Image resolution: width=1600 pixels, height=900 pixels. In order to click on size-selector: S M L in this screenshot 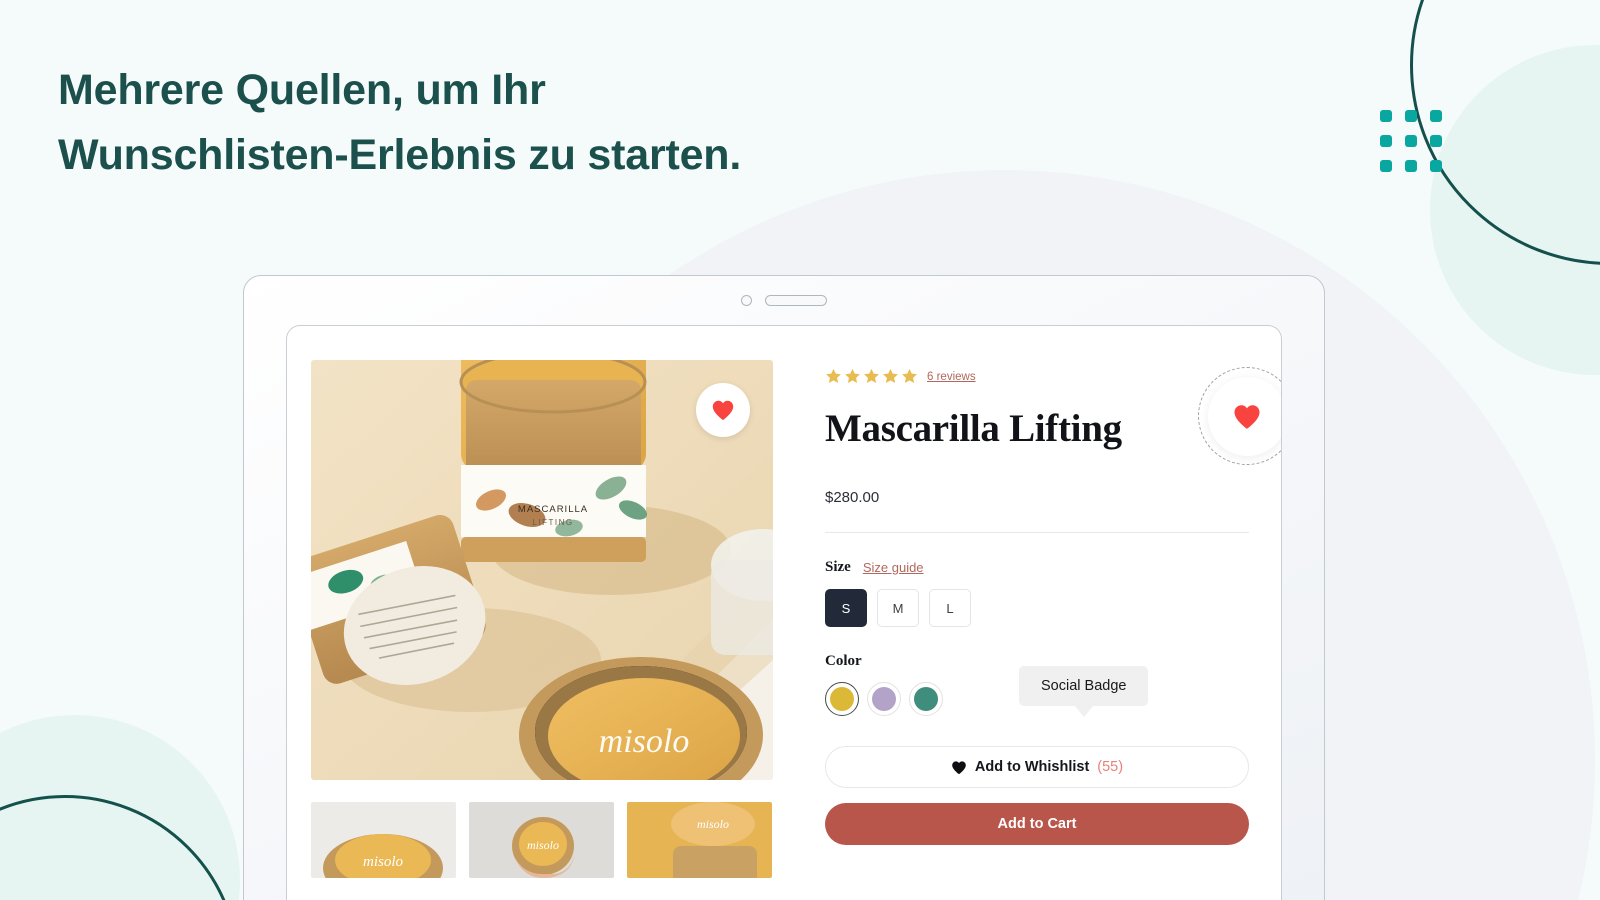, I will do `click(1053, 608)`.